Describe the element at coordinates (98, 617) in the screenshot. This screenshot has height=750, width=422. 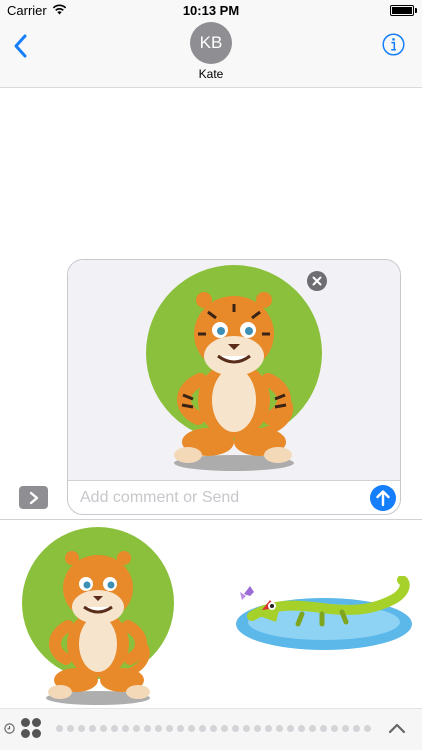
I see `tiger-sticker` at that location.